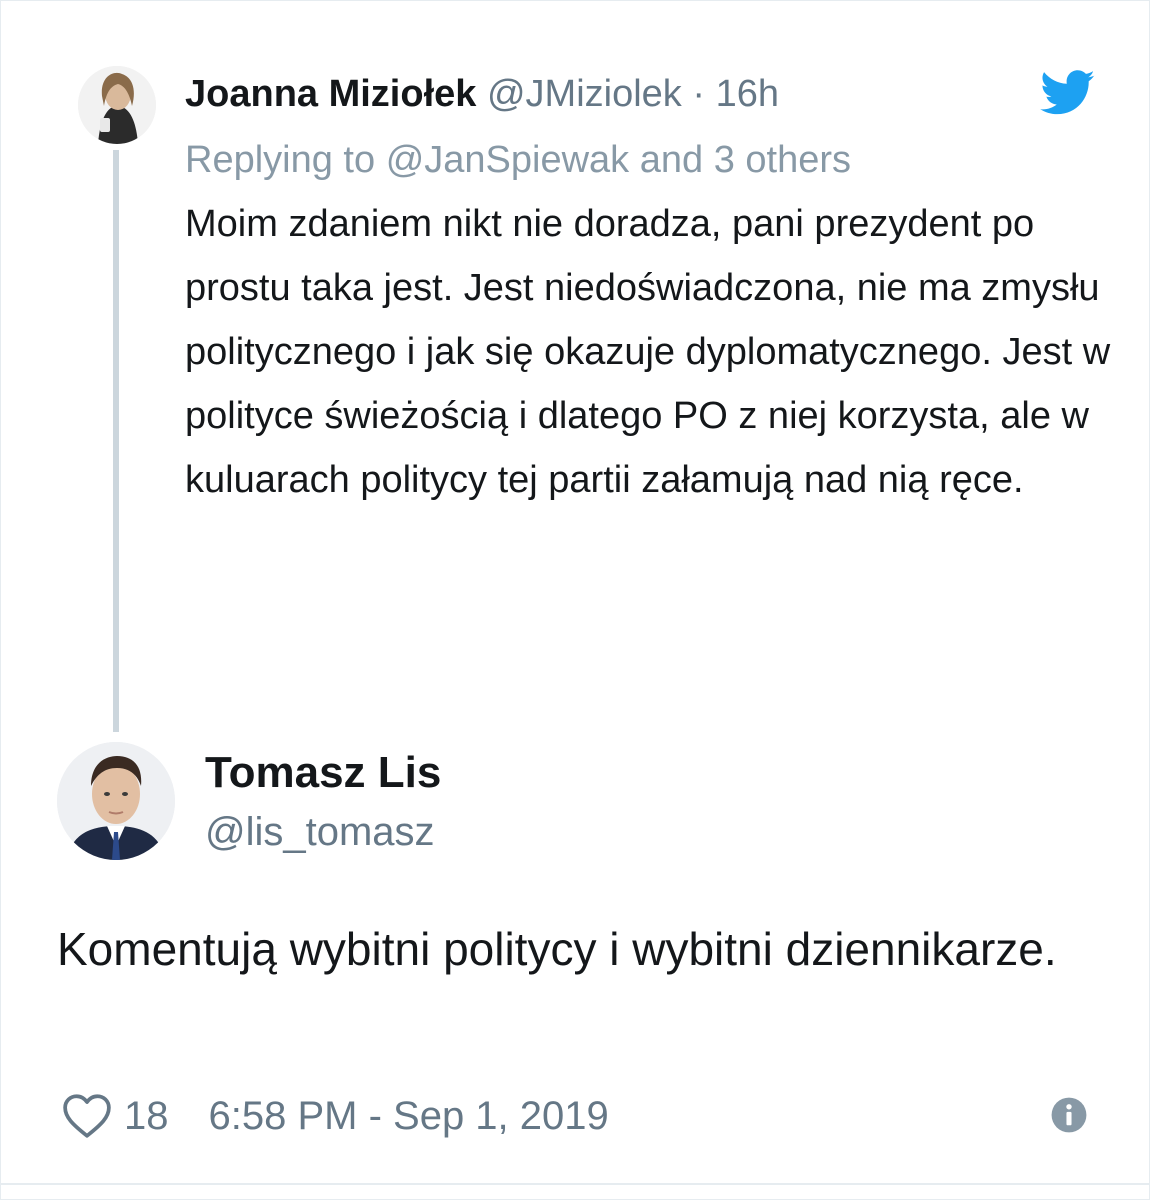 The width and height of the screenshot is (1150, 1200). I want to click on tweet-timestamp: 6:58 PM - Sep 1, 2019, so click(409, 1116).